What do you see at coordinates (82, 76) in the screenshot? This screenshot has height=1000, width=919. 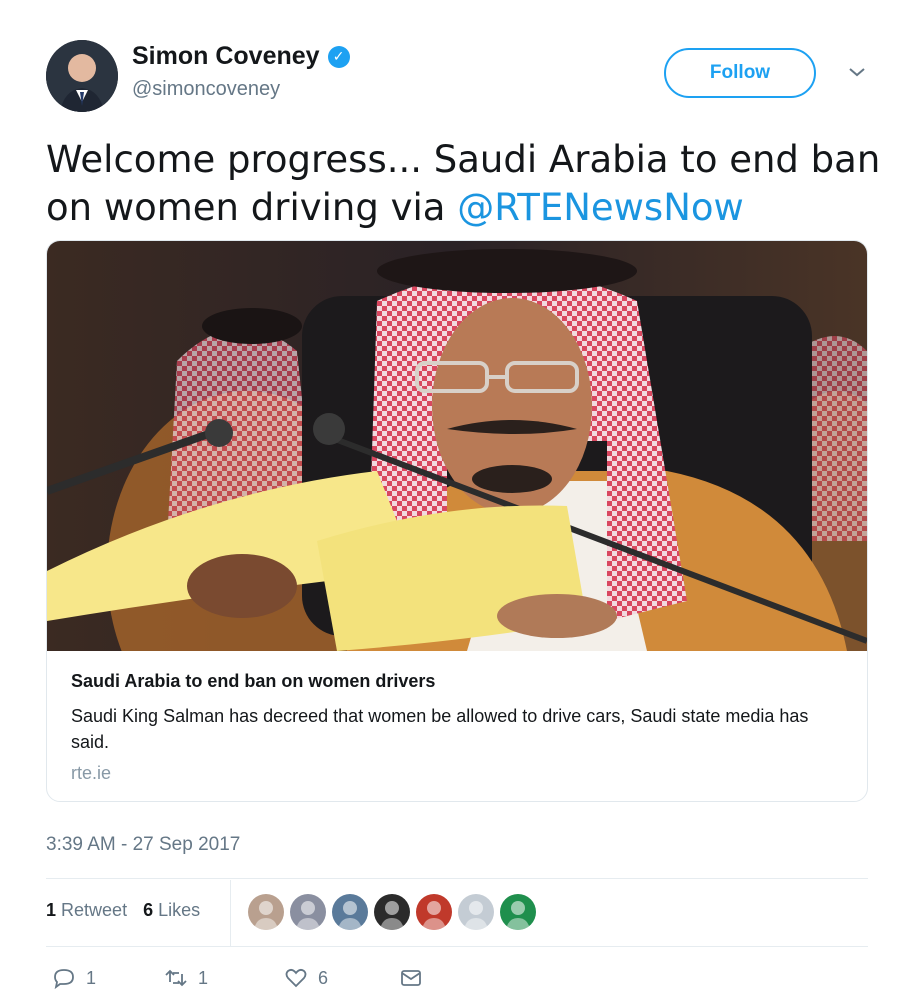 I see `author-avatar` at bounding box center [82, 76].